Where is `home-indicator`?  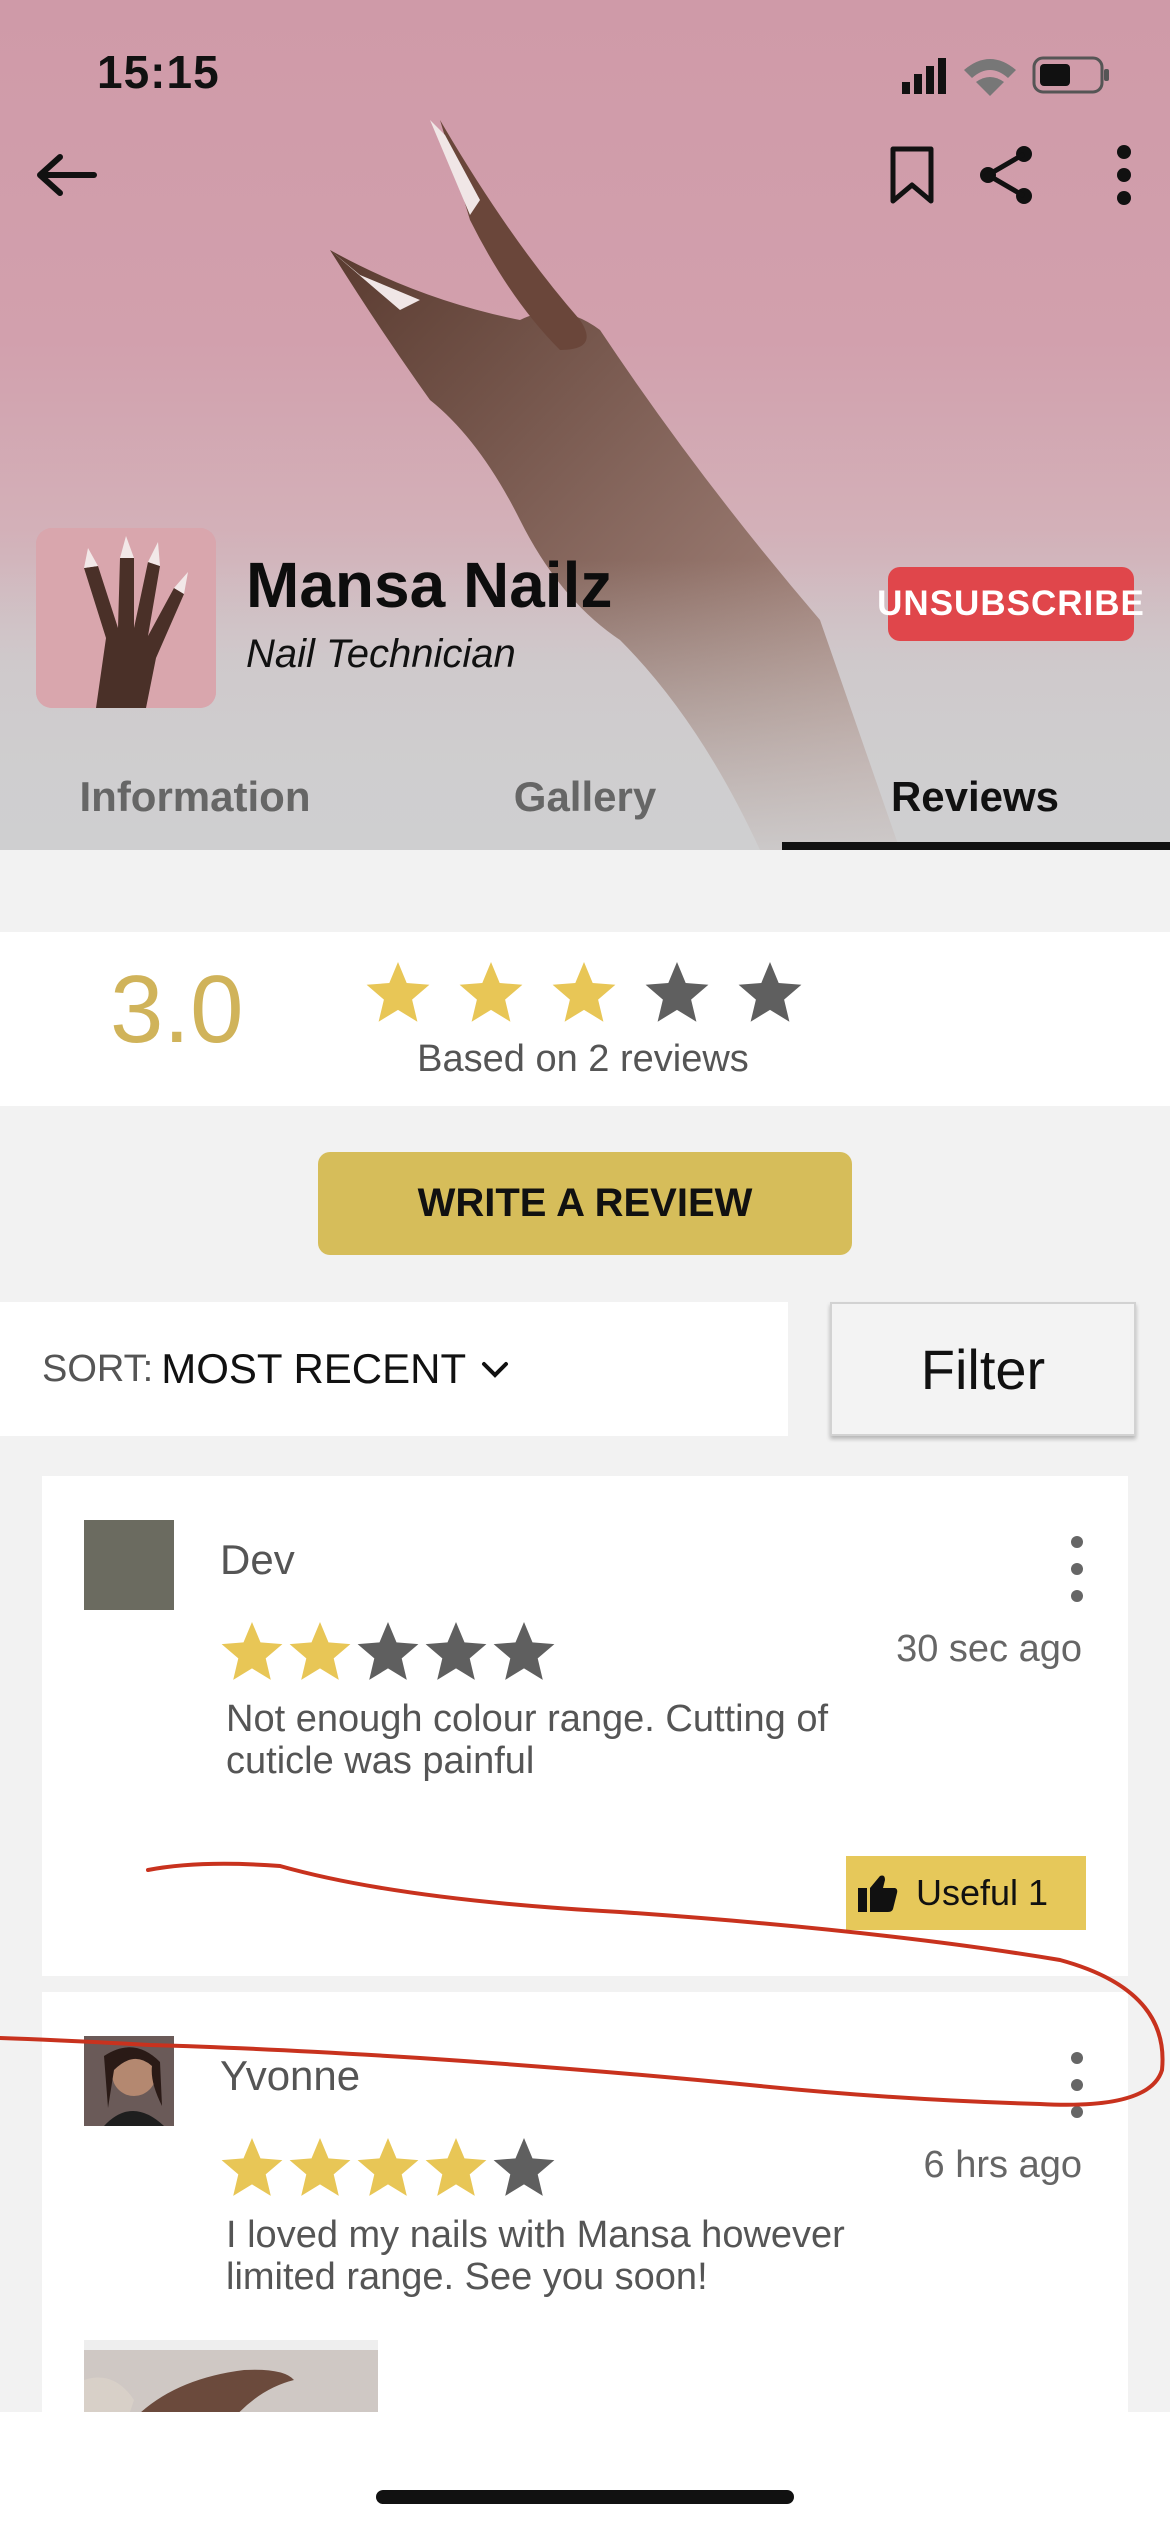
home-indicator is located at coordinates (585, 2497).